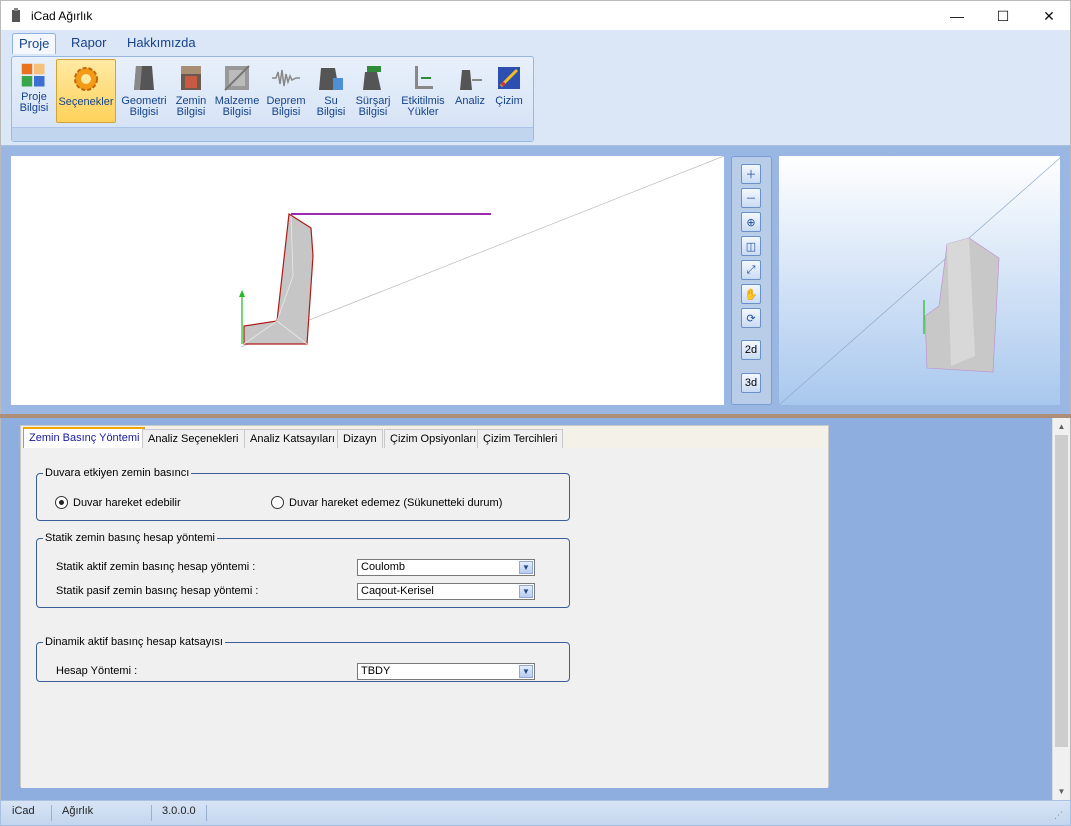  I want to click on view-toolstrip: ＋ － ⊕ ◫ ⤢ ✋ ⟳ 2d 3d, so click(751, 280).